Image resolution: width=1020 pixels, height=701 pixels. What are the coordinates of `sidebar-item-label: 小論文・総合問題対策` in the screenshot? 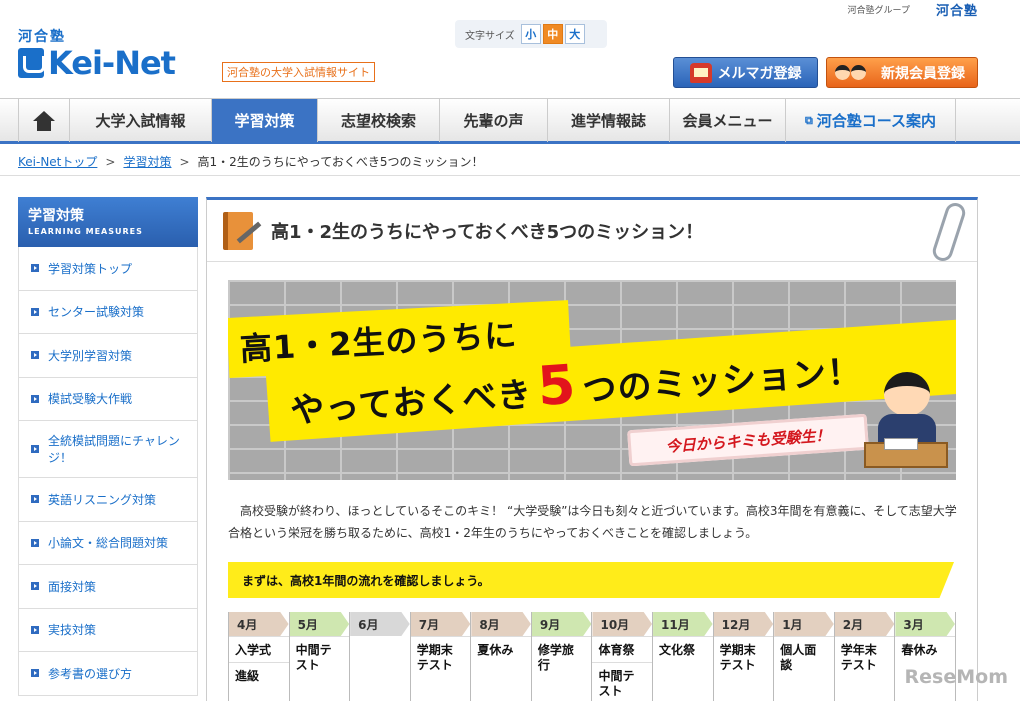 It's located at (108, 543).